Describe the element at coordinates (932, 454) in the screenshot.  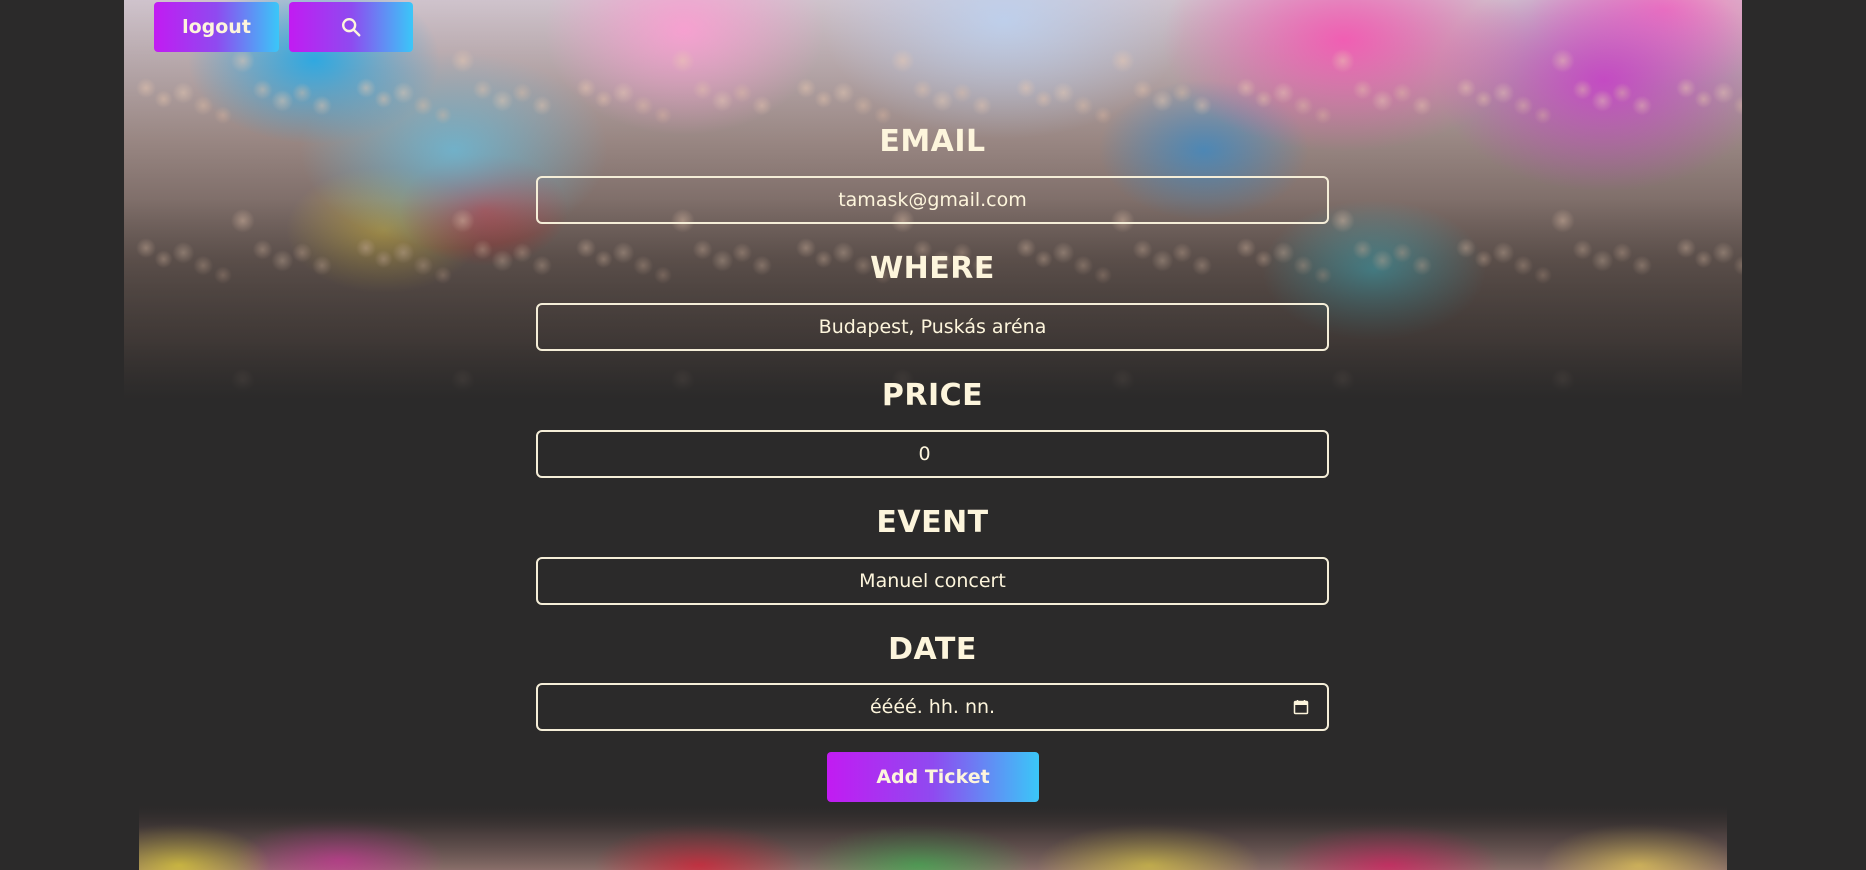
I see `price-field: 0` at that location.